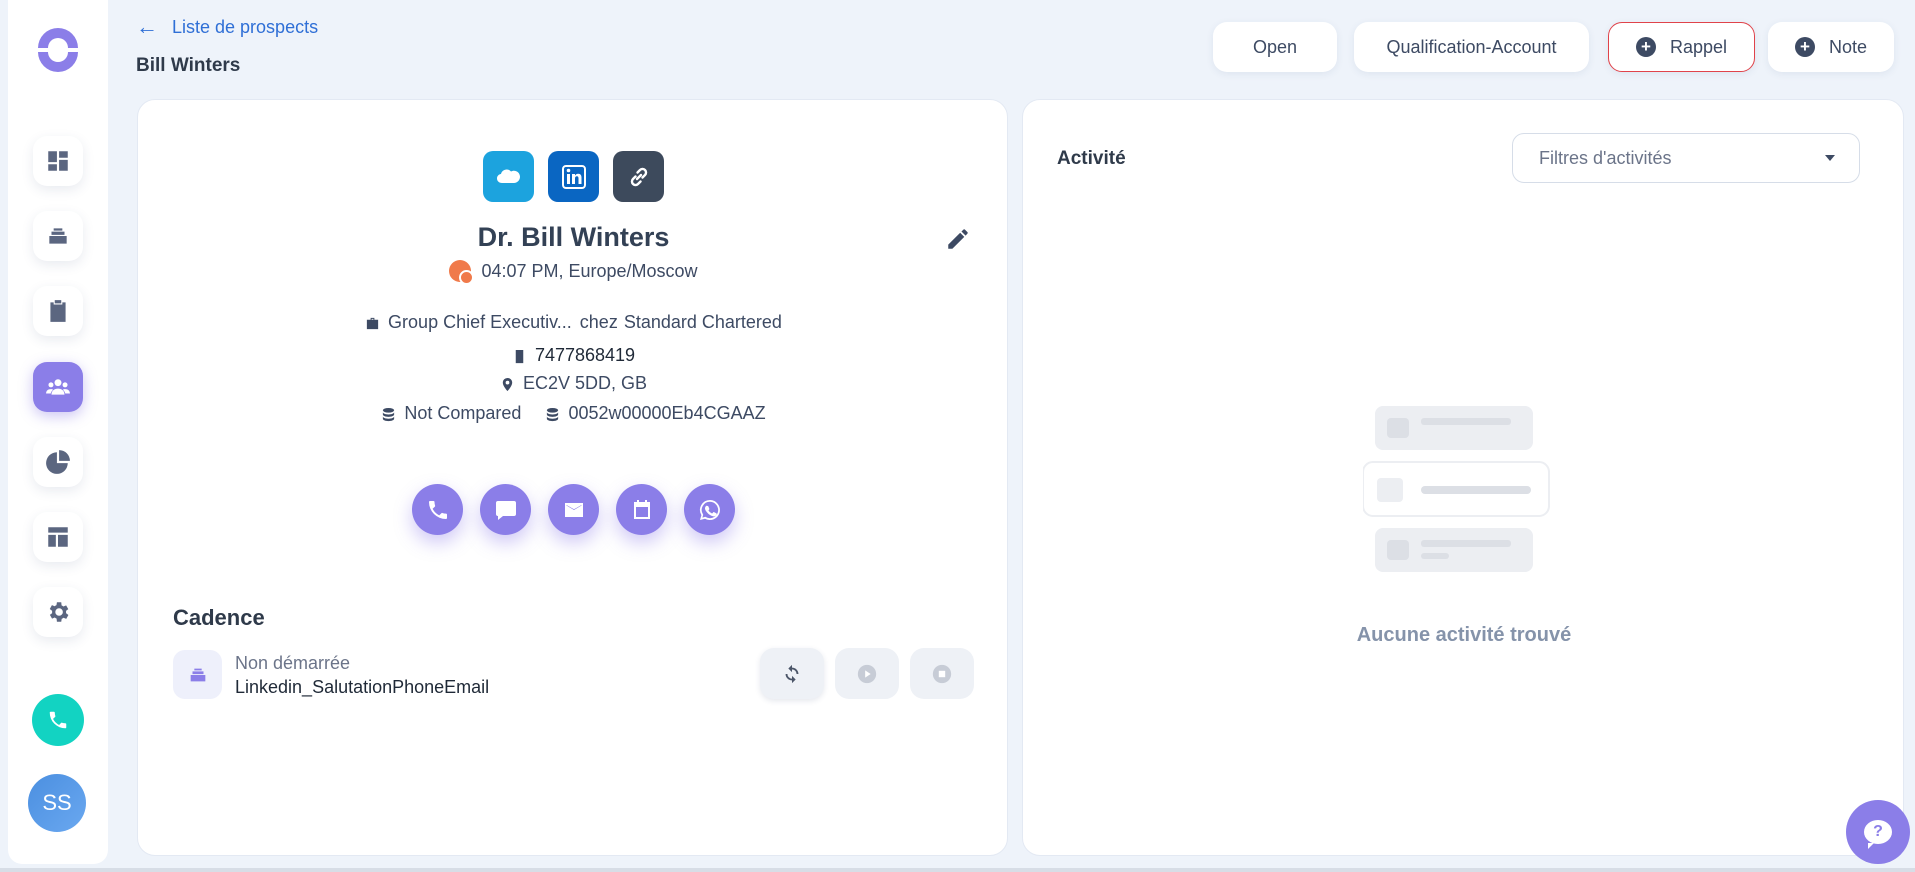  What do you see at coordinates (372, 322) in the screenshot?
I see `briefcase-icon` at bounding box center [372, 322].